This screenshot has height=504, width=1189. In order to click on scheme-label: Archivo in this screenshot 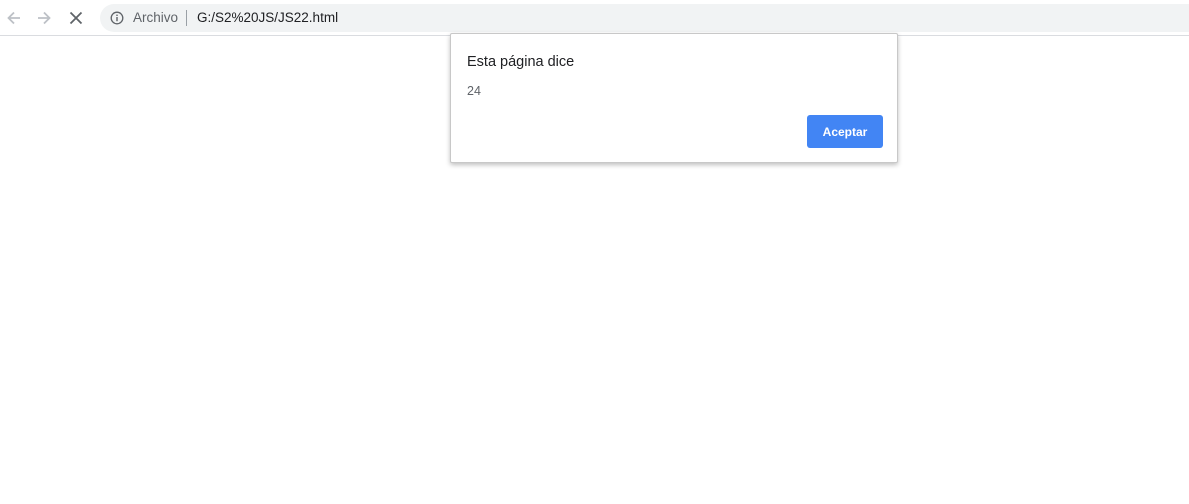, I will do `click(156, 17)`.